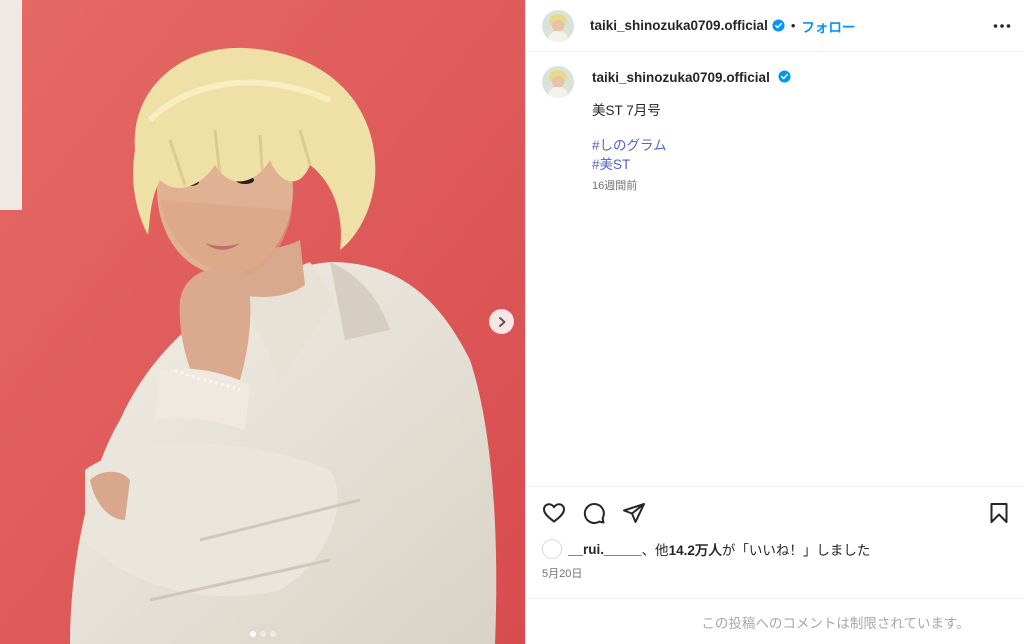  I want to click on action-bar, so click(775, 512).